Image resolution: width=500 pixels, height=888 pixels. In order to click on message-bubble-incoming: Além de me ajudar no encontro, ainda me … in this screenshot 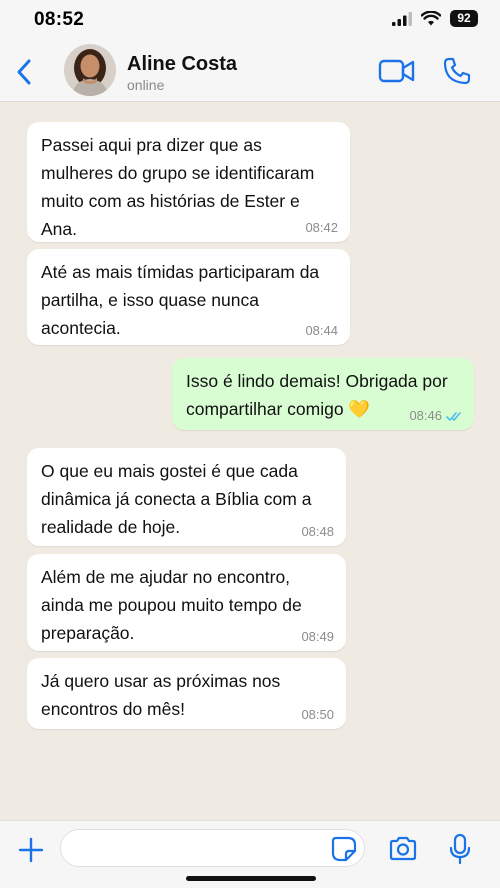, I will do `click(186, 602)`.